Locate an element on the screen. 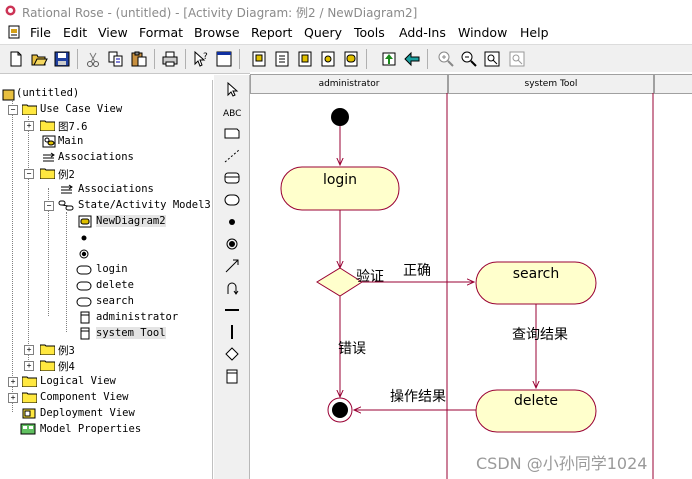 The width and height of the screenshot is (692, 479). start-state is located at coordinates (340, 117).